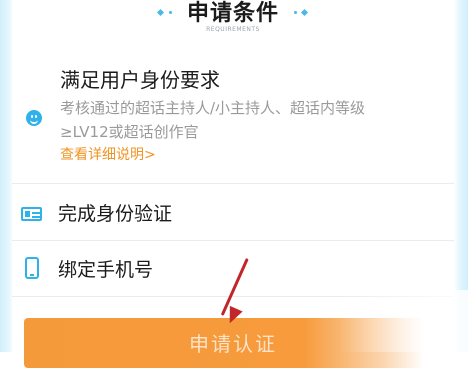 The height and width of the screenshot is (368, 468). What do you see at coordinates (233, 29) in the screenshot?
I see `section-subtitle: REQUIREMENTS` at bounding box center [233, 29].